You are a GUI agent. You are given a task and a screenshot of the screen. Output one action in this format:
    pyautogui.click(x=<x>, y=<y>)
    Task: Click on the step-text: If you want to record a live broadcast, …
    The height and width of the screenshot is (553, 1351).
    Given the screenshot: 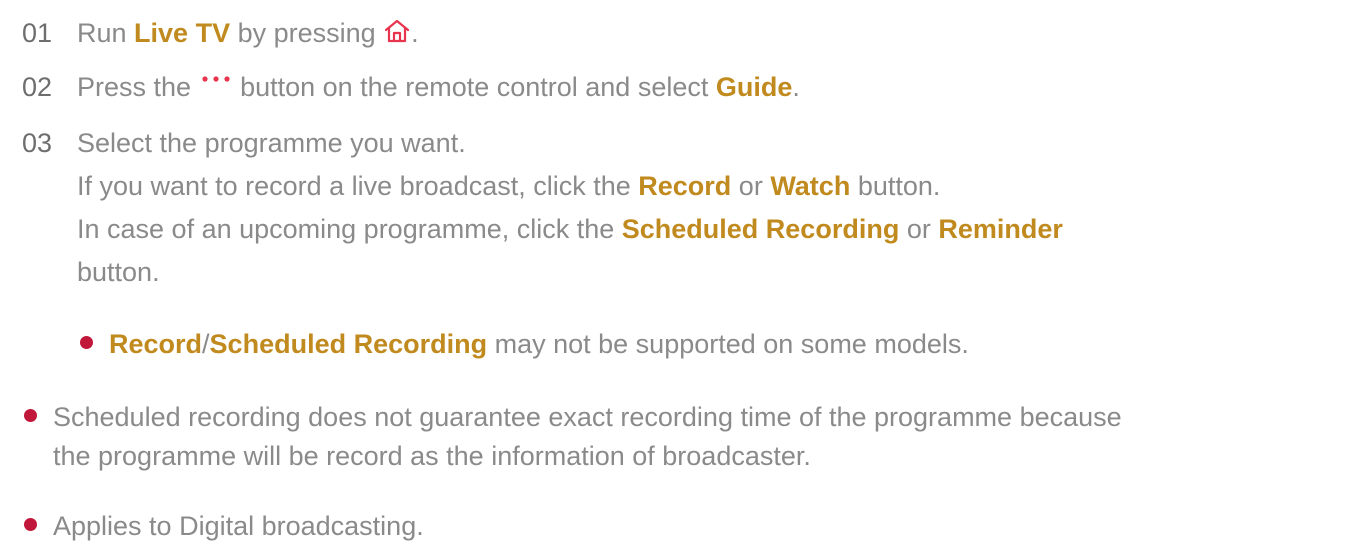 What is the action you would take?
    pyautogui.click(x=358, y=186)
    